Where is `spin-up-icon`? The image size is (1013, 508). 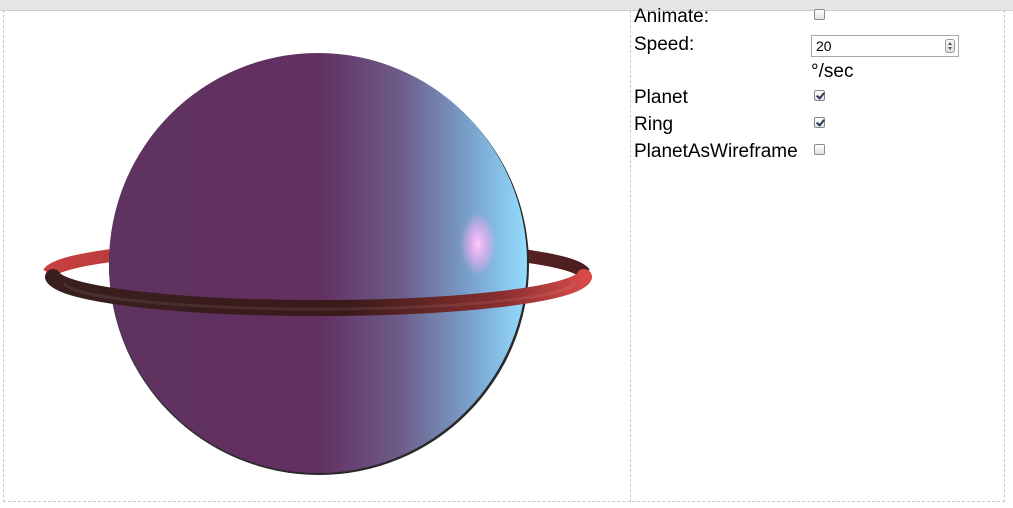
spin-up-icon is located at coordinates (950, 43).